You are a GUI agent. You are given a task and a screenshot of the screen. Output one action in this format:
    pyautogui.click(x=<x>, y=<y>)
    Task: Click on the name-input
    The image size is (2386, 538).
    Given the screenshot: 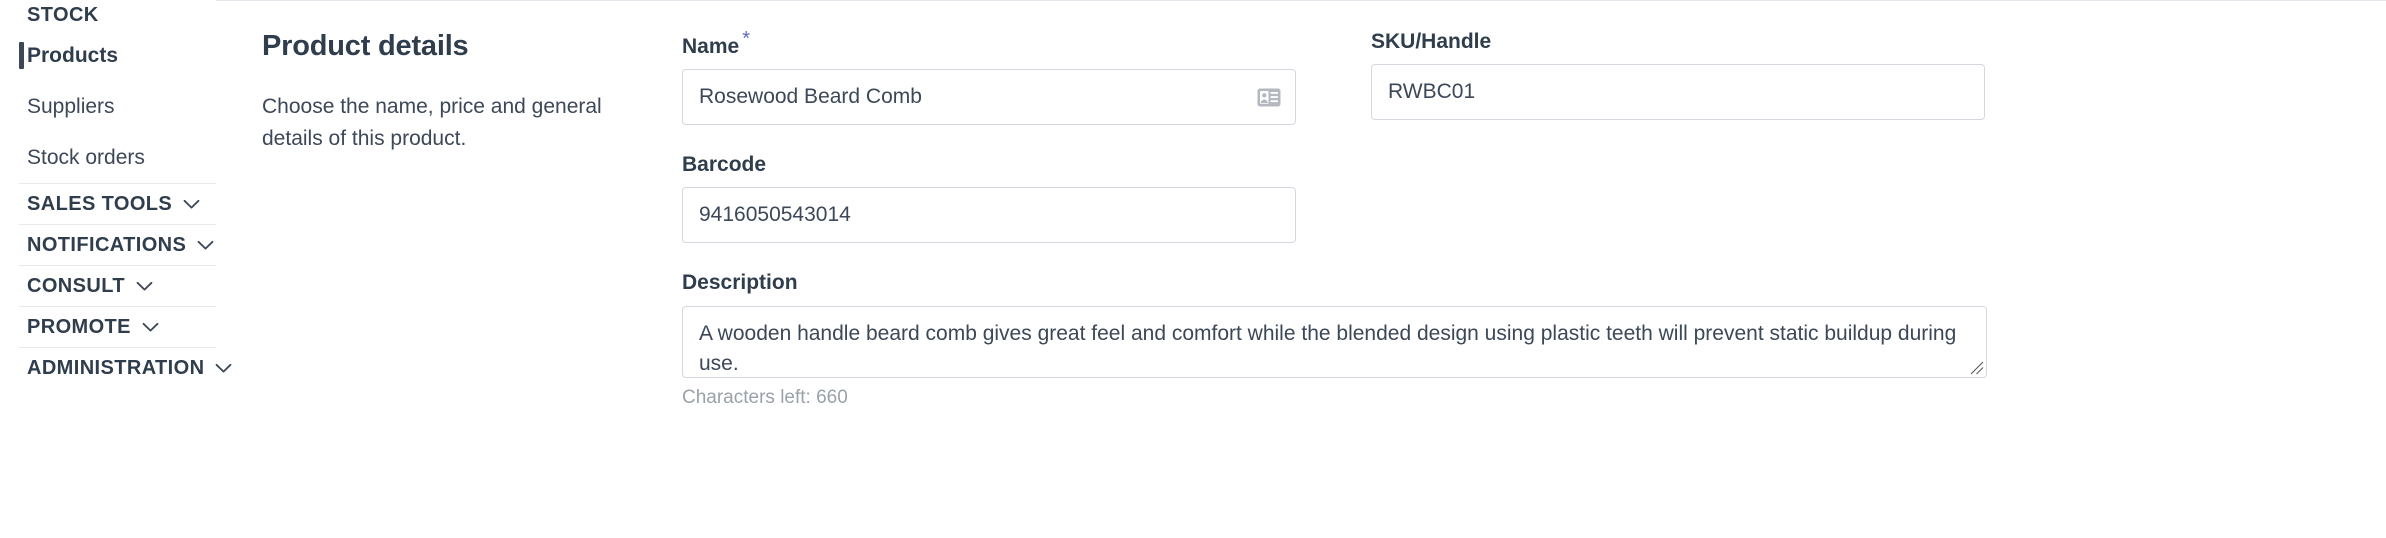 What is the action you would take?
    pyautogui.click(x=989, y=97)
    